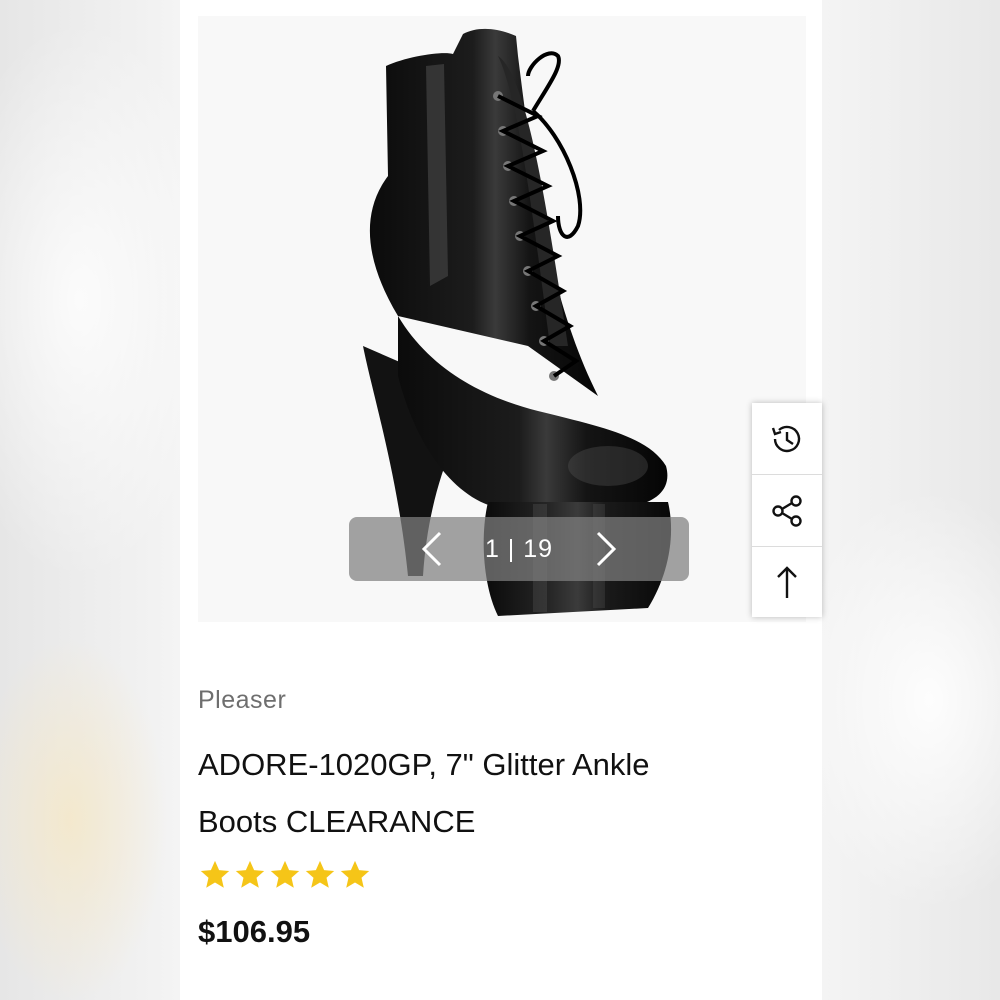 Image resolution: width=1000 pixels, height=1000 pixels. I want to click on arrow-up-icon, so click(787, 581).